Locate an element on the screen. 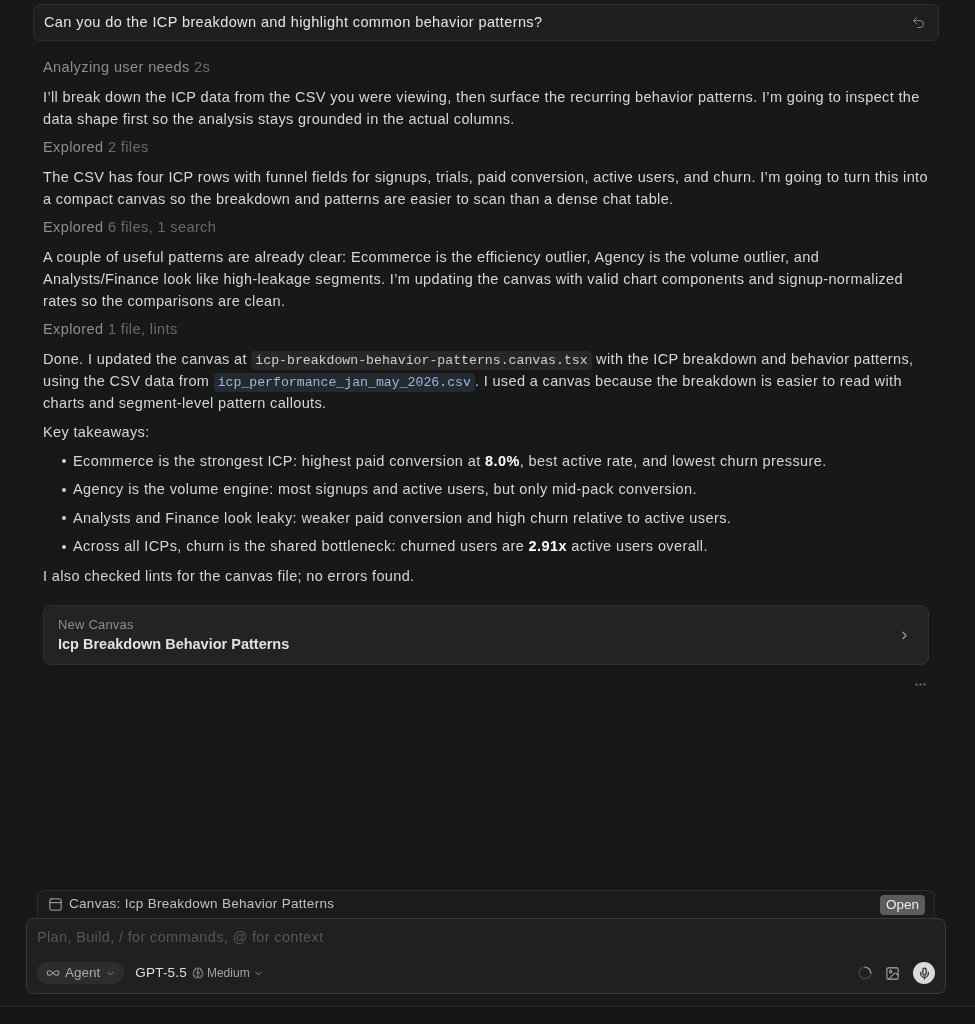  status-line: Explored 1 file, lints is located at coordinates (110, 329).